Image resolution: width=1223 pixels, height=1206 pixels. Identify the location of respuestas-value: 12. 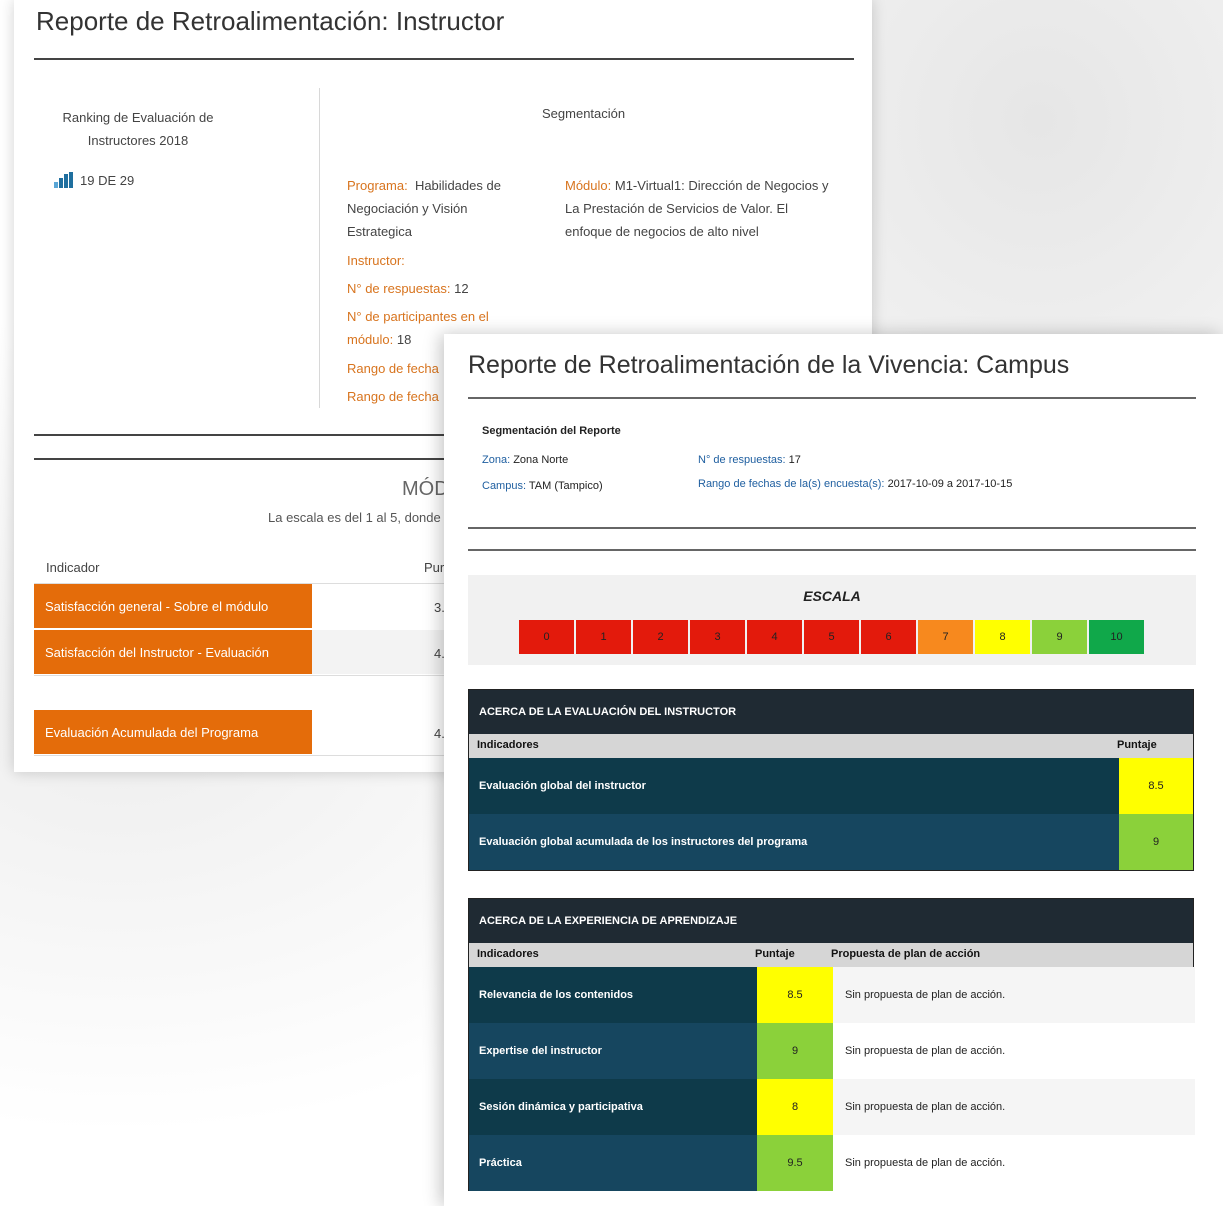
(461, 288).